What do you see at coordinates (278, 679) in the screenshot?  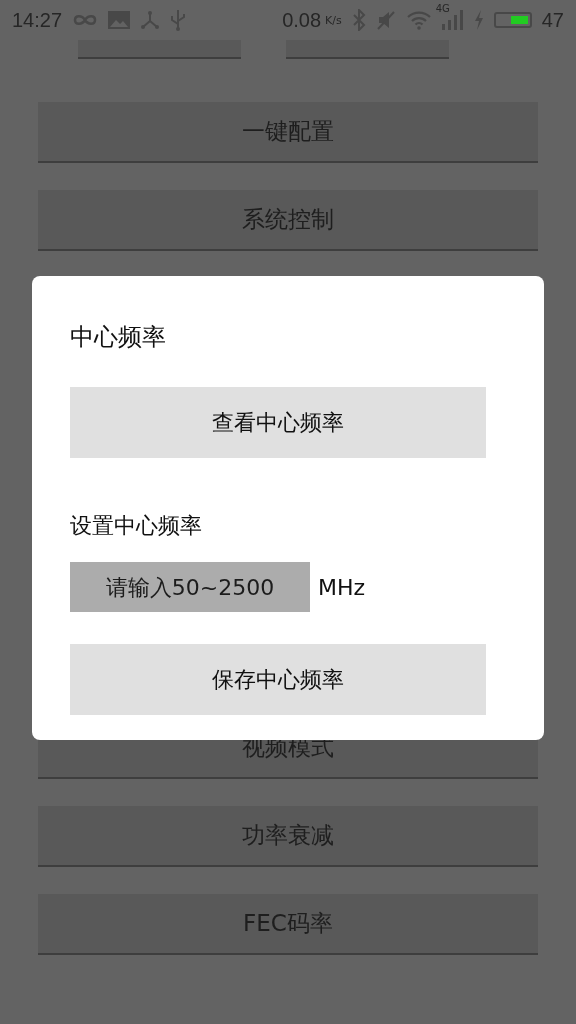 I see `save-frequency-button: 保存中心频率` at bounding box center [278, 679].